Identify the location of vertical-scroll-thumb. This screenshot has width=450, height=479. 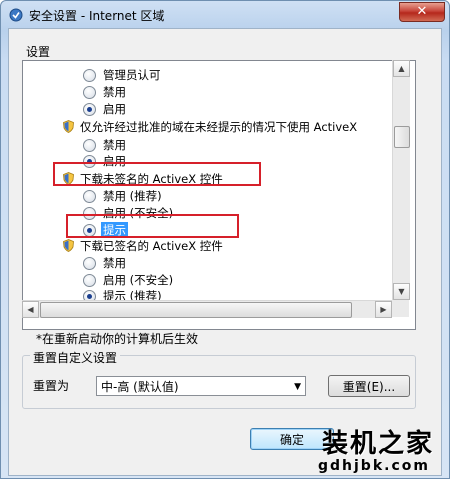
(402, 137).